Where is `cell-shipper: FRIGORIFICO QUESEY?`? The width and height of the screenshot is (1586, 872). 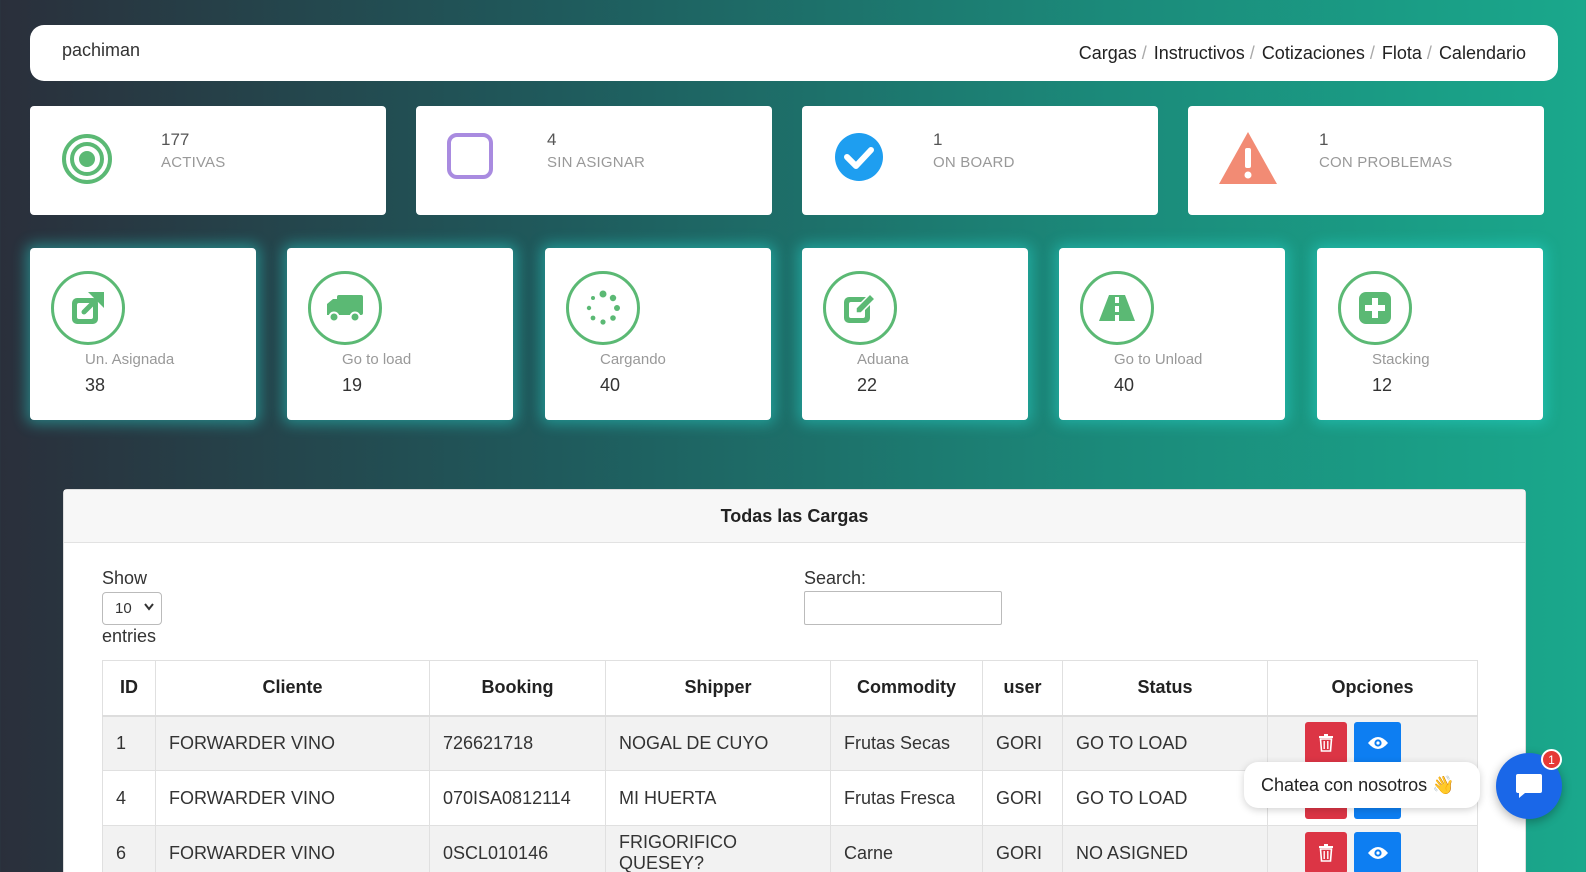 cell-shipper: FRIGORIFICO QUESEY? is located at coordinates (718, 848).